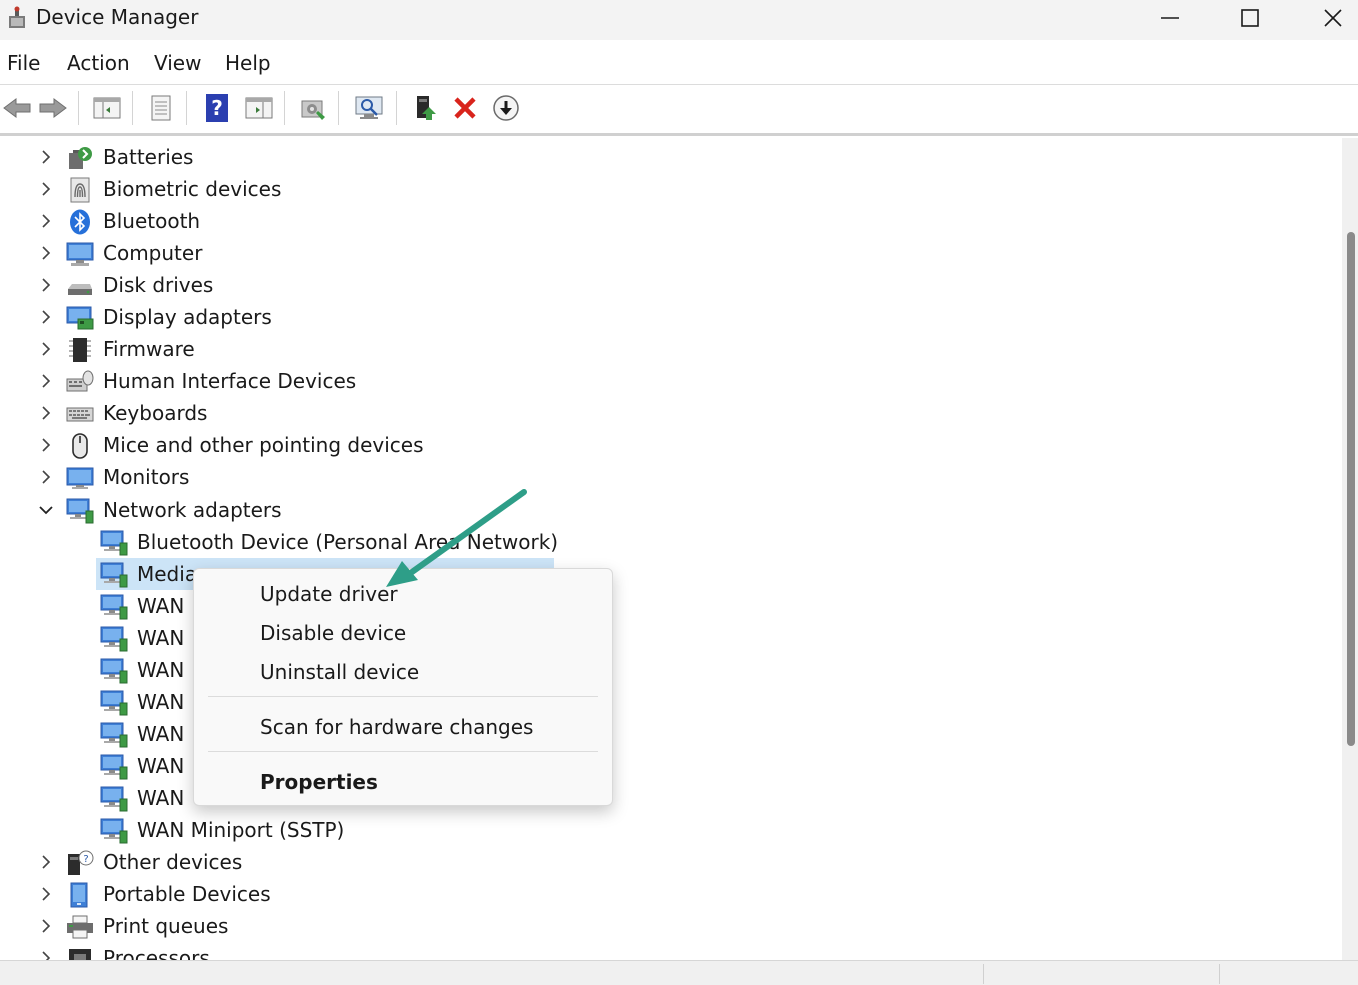 This screenshot has height=985, width=1358. I want to click on action-pane-button, so click(259, 108).